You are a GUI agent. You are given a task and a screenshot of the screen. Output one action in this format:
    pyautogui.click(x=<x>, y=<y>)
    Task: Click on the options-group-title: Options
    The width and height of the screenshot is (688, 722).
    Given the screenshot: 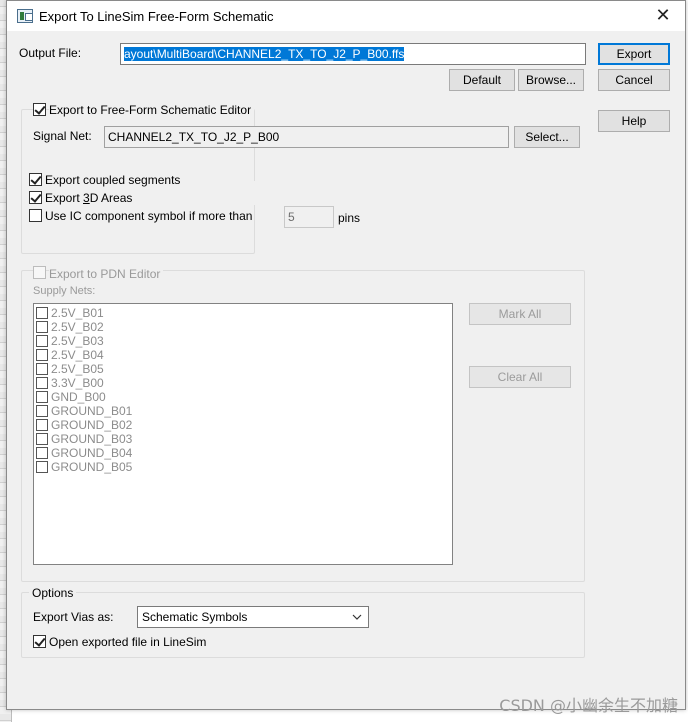 What is the action you would take?
    pyautogui.click(x=53, y=593)
    